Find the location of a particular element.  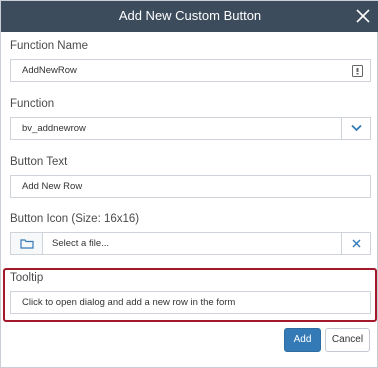

clear-file-button is located at coordinates (355, 243).